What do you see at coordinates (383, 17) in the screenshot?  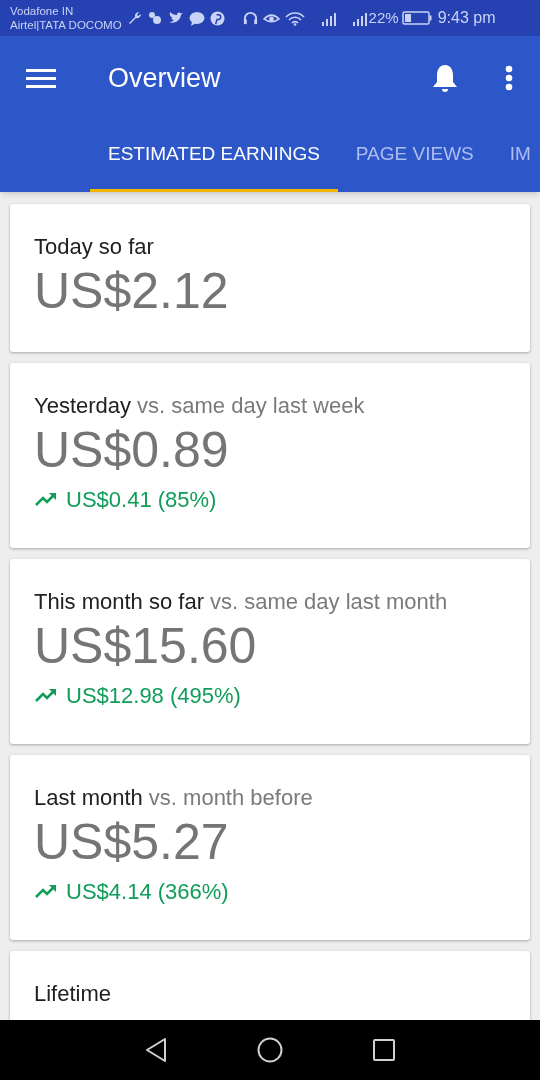 I see `battery-percentage: 22%` at bounding box center [383, 17].